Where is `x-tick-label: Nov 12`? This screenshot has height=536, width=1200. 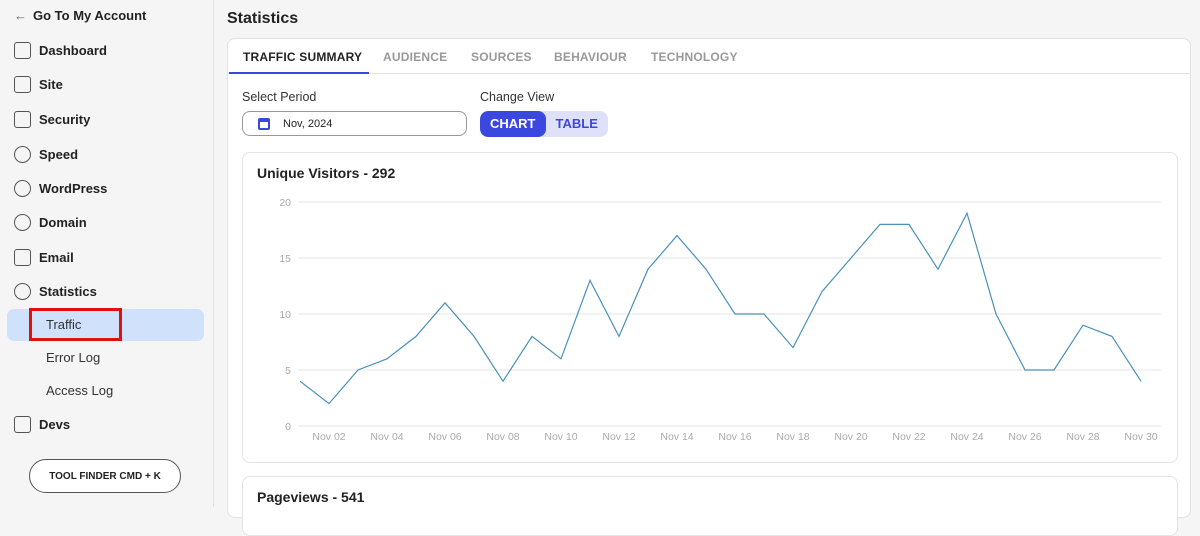
x-tick-label: Nov 12 is located at coordinates (618, 437).